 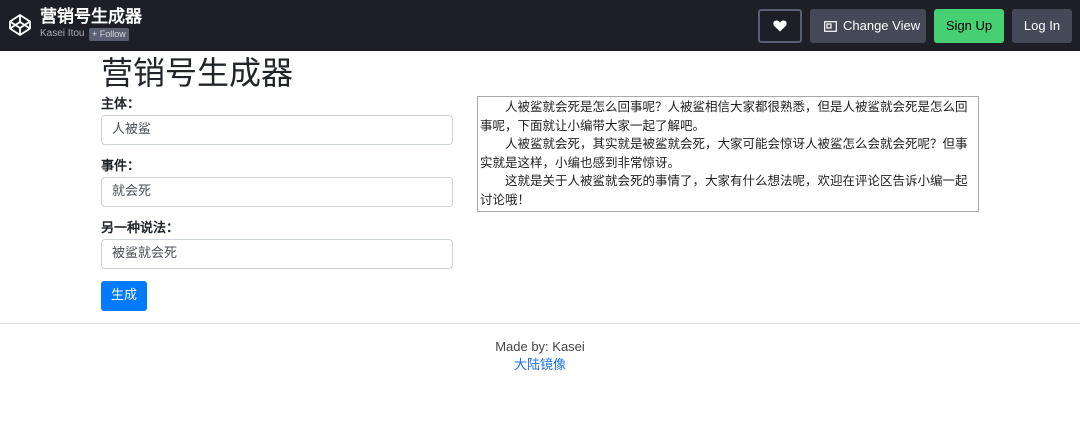 I want to click on layout-icon, so click(x=830, y=26).